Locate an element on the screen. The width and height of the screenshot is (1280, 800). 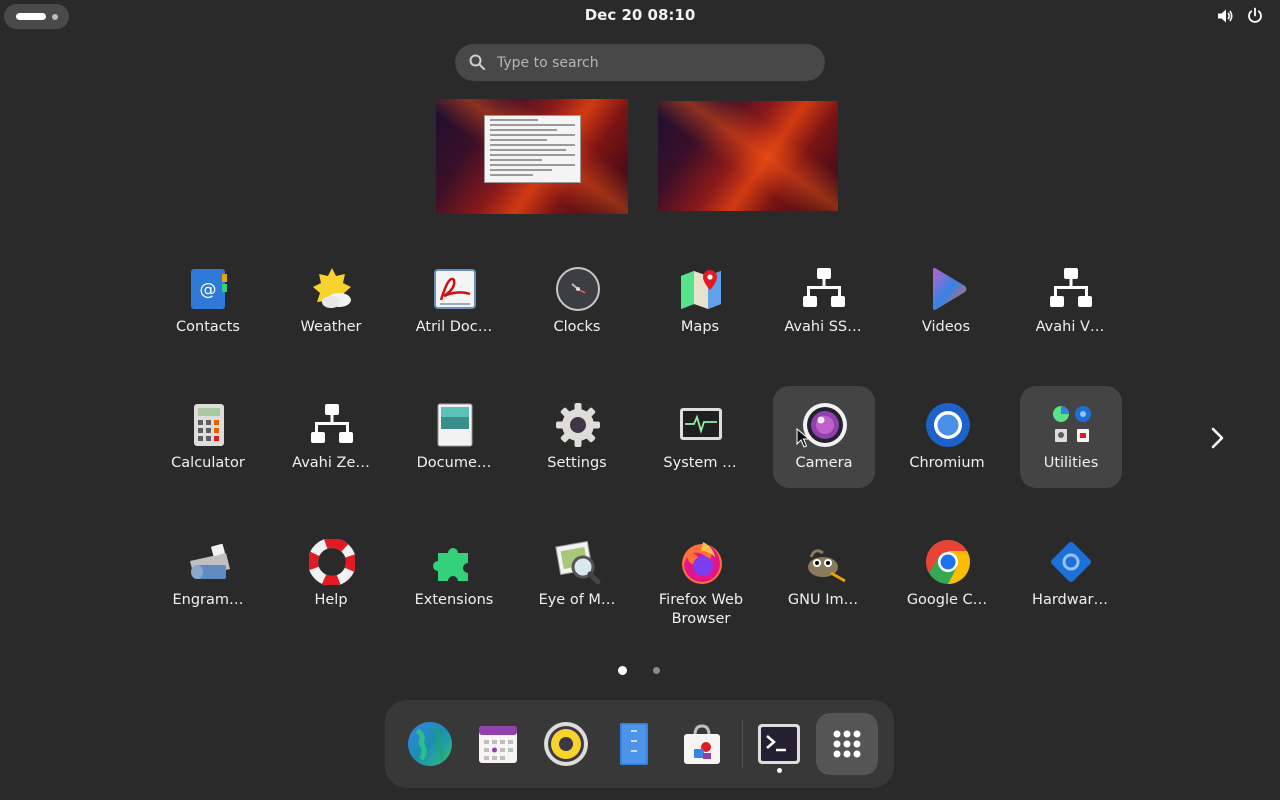
power-icon is located at coordinates (1255, 16).